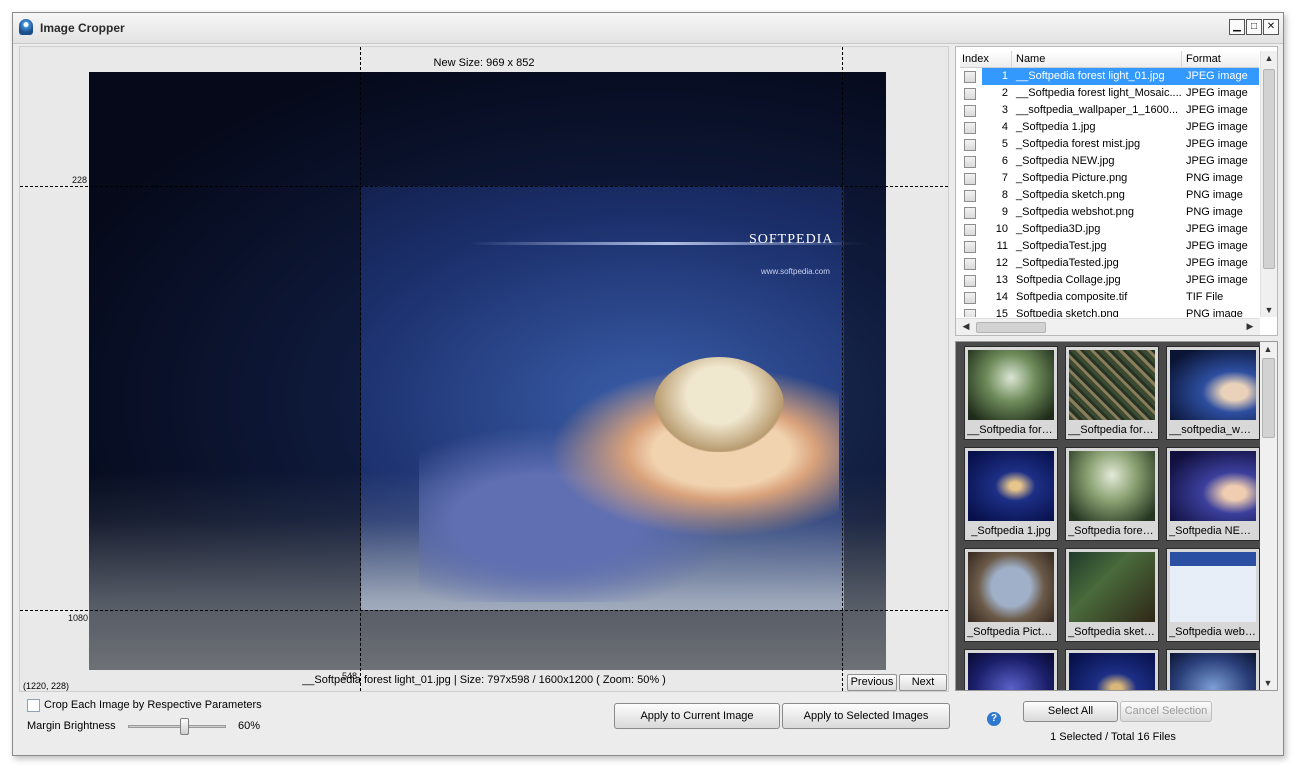  I want to click on thumbnail-scrollbar: ▲ ▼, so click(1268, 516).